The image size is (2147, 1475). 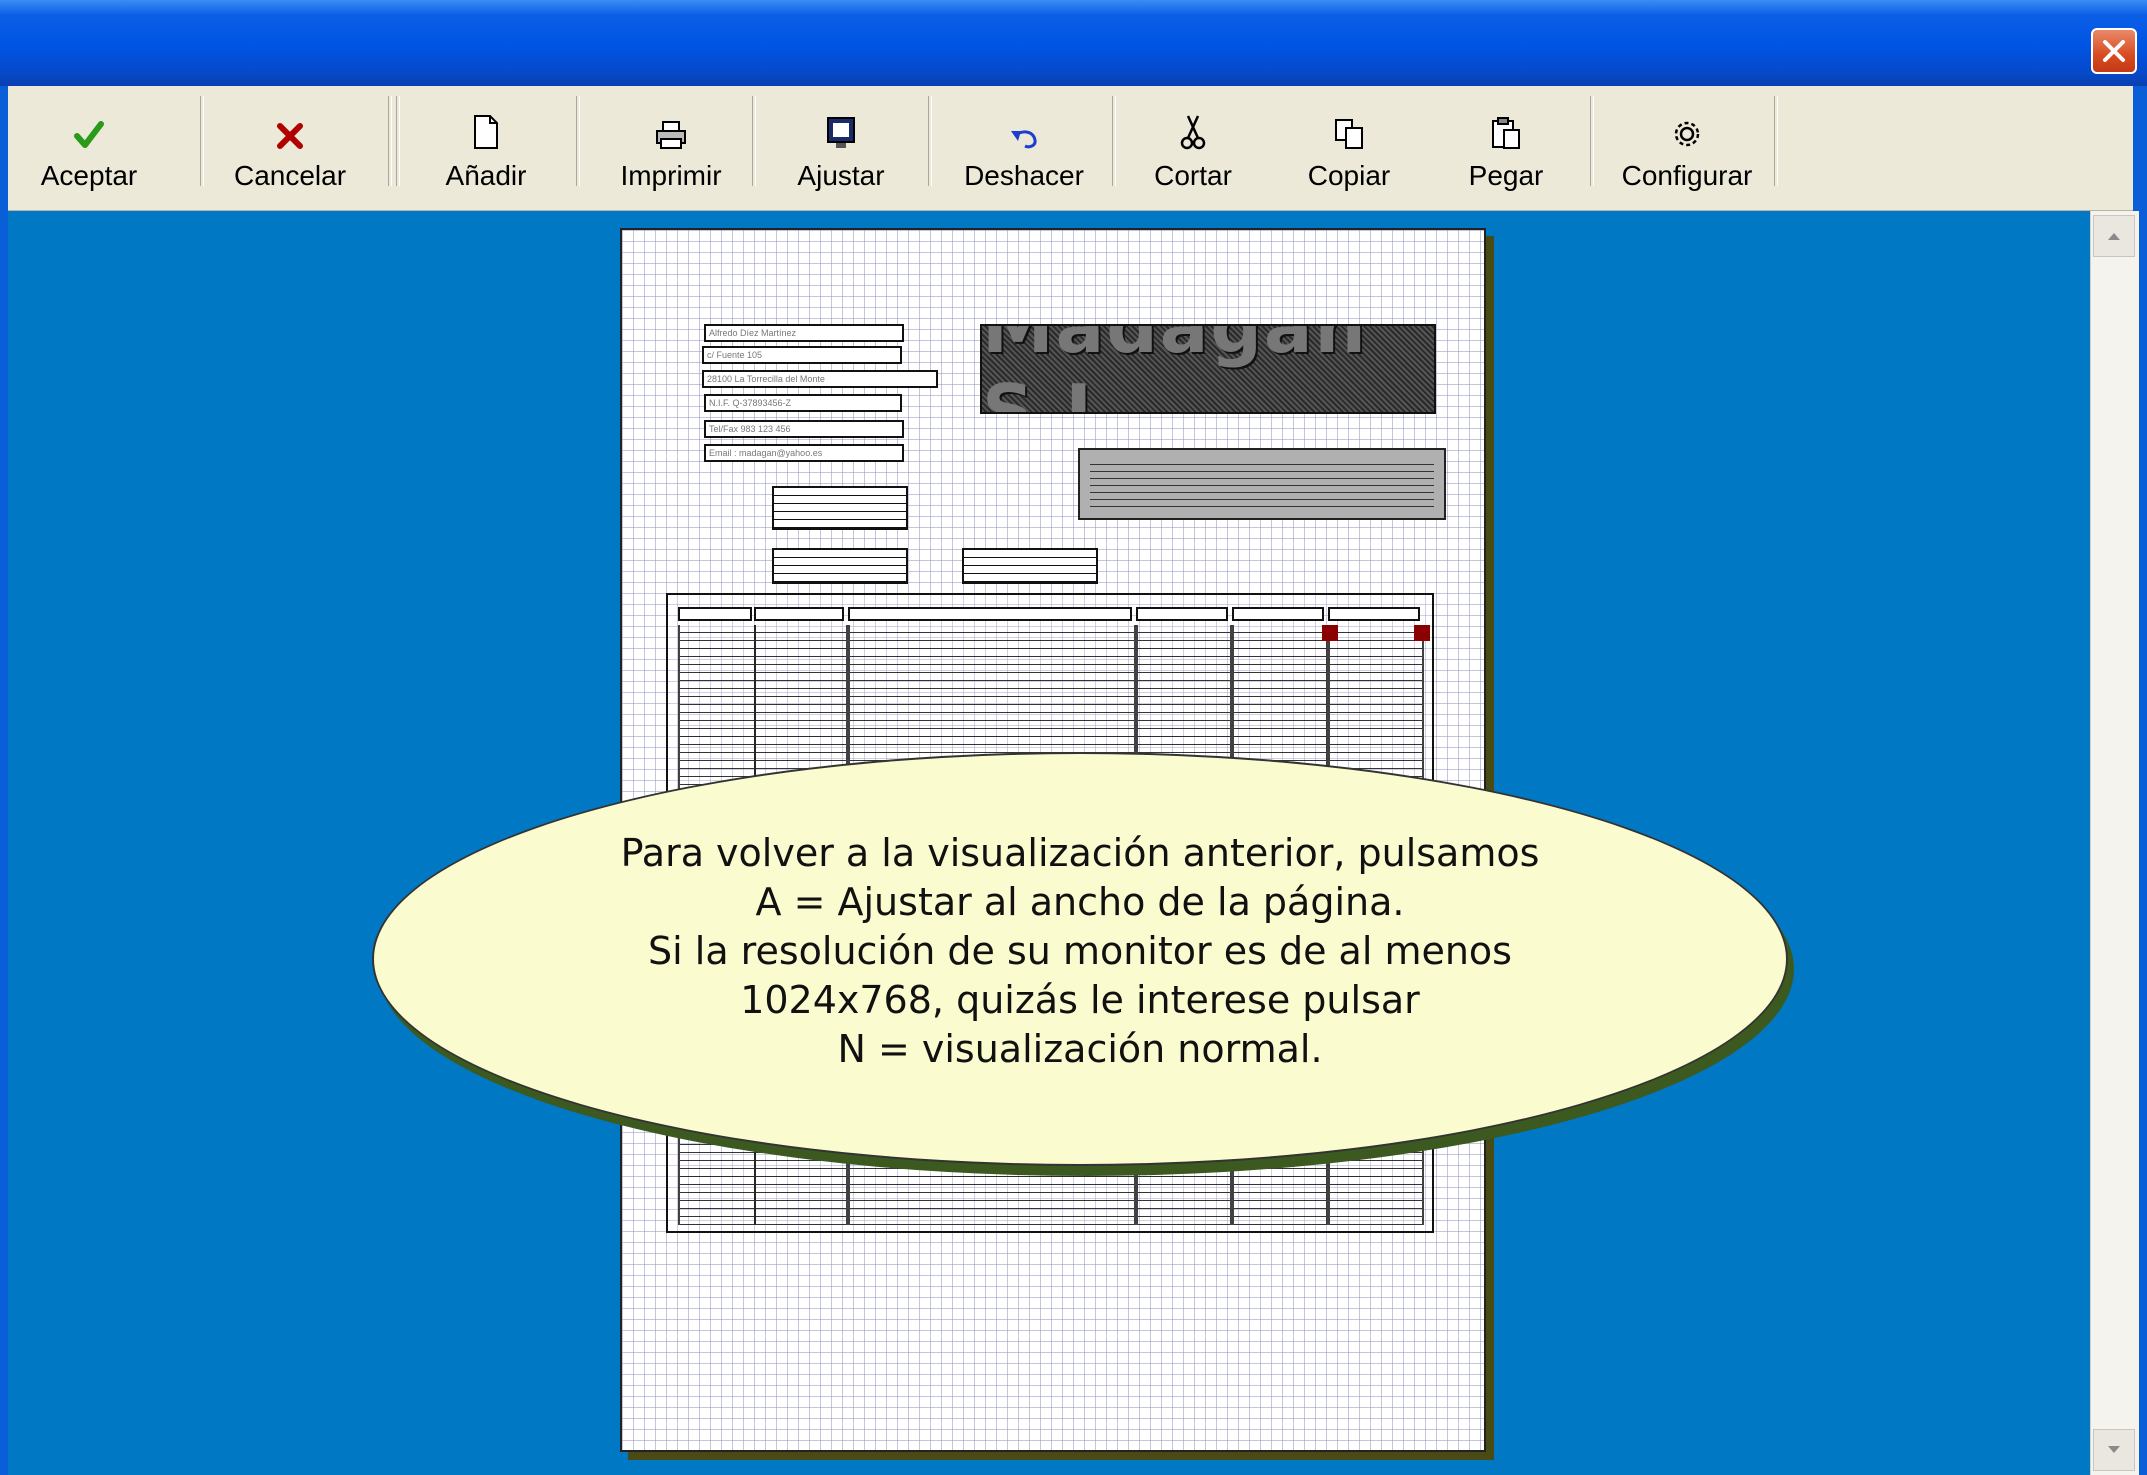 What do you see at coordinates (486, 175) in the screenshot?
I see `add-label: Añadir` at bounding box center [486, 175].